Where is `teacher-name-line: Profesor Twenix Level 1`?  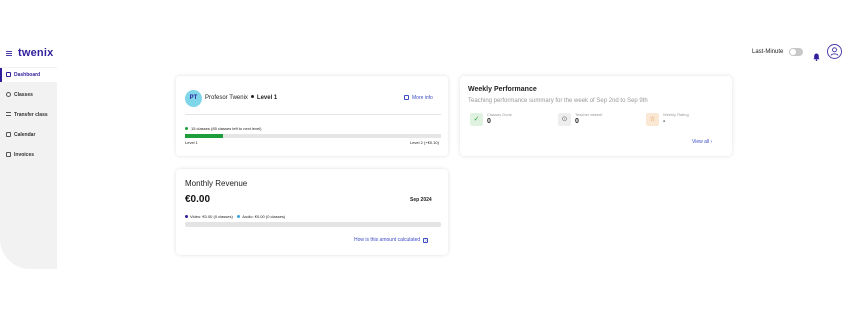 teacher-name-line: Profesor Twenix Level 1 is located at coordinates (241, 98).